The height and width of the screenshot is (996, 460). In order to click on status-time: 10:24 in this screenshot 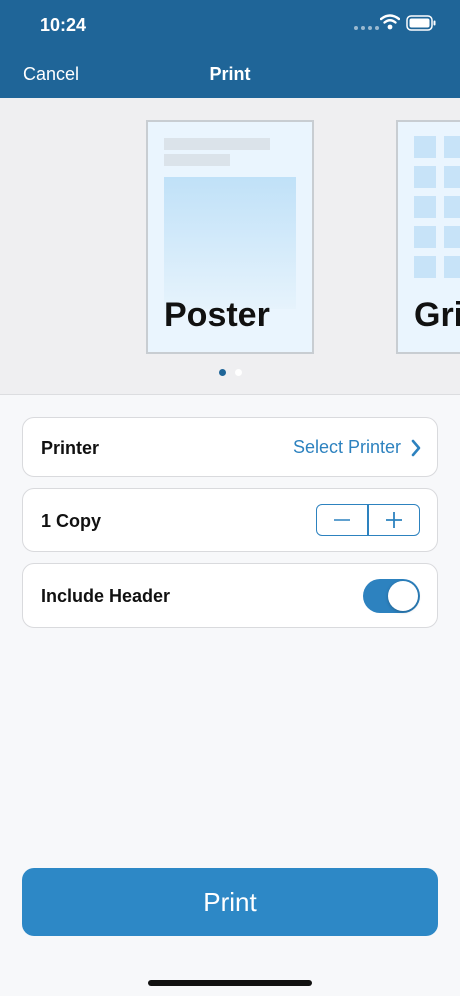, I will do `click(63, 25)`.